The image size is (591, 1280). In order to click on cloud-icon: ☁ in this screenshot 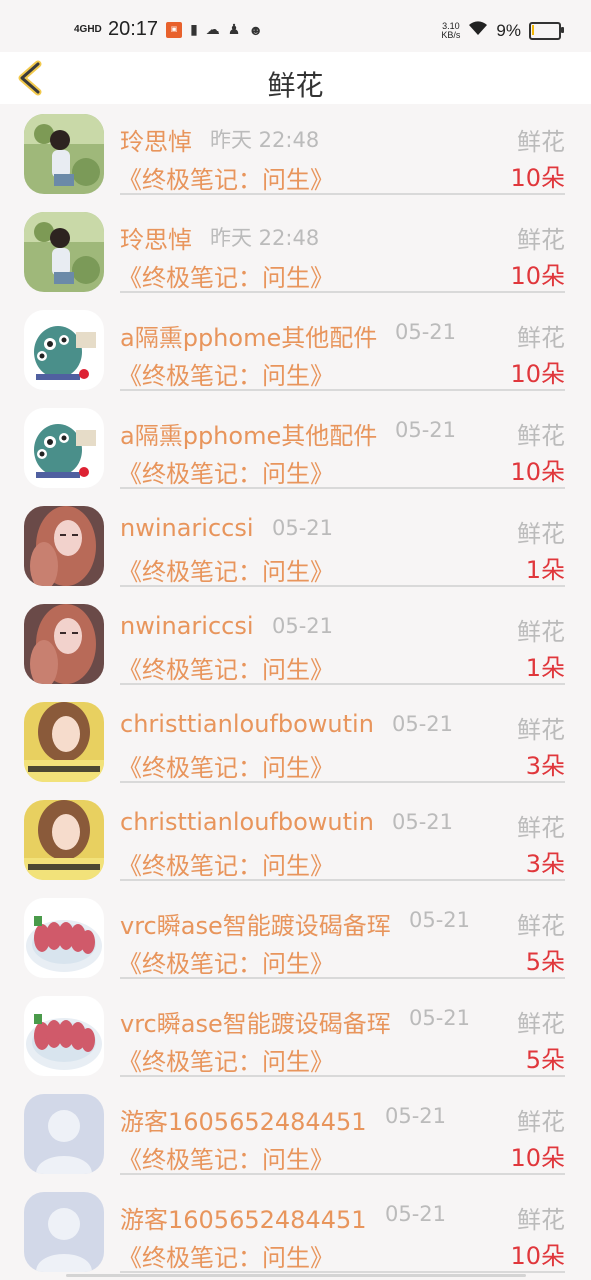, I will do `click(212, 29)`.